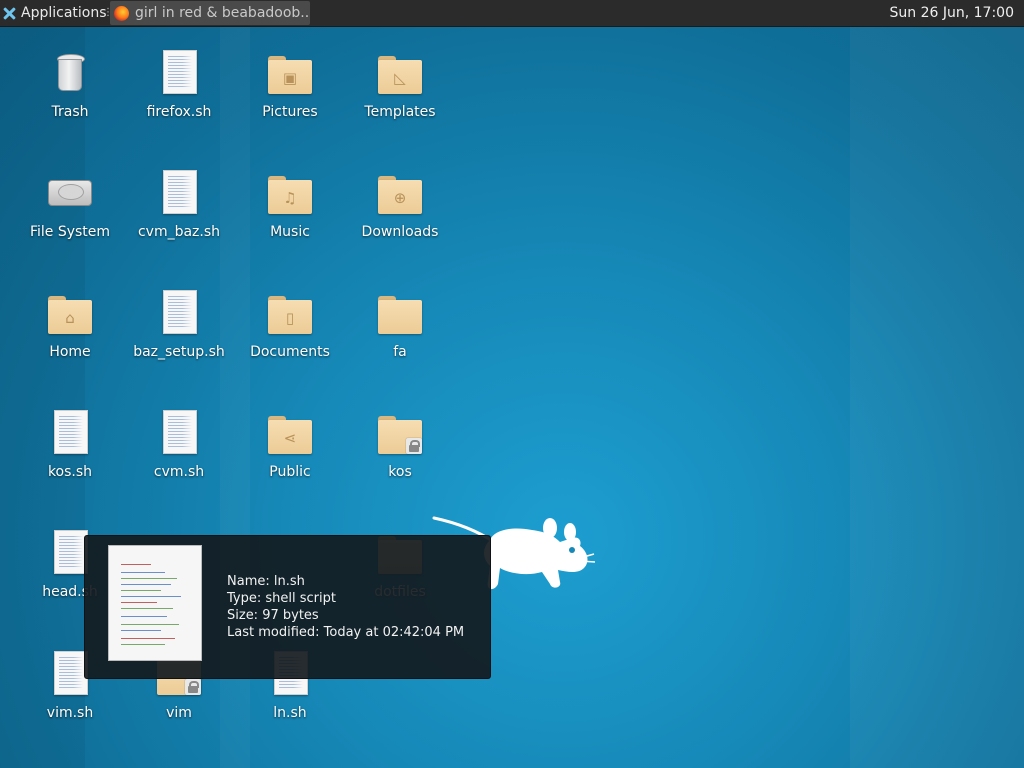 This screenshot has width=1024, height=768. I want to click on xfce-logo-icon, so click(9, 13).